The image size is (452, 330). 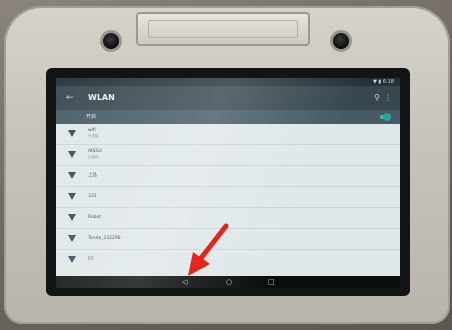 I want to click on arrow-head, so click(x=199, y=264).